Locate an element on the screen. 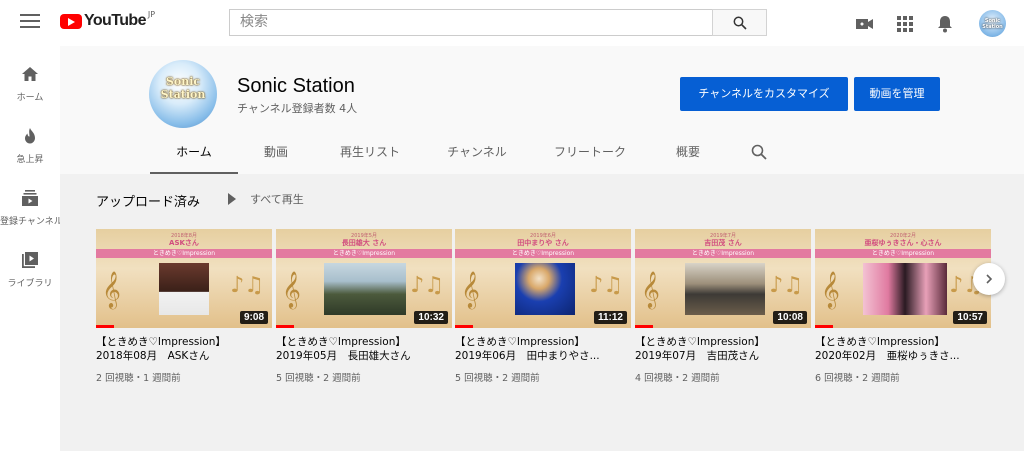 The image size is (1024, 451). sidebar-item-library: ライブラリ is located at coordinates (30, 269).